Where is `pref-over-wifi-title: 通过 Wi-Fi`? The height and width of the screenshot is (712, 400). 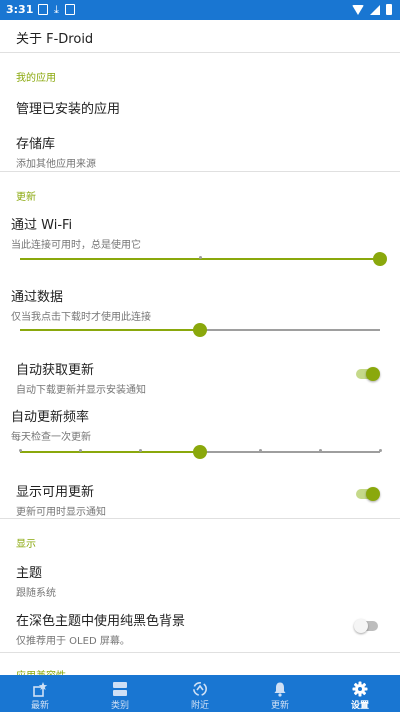
pref-over-wifi-title: 通过 Wi-Fi is located at coordinates (42, 225).